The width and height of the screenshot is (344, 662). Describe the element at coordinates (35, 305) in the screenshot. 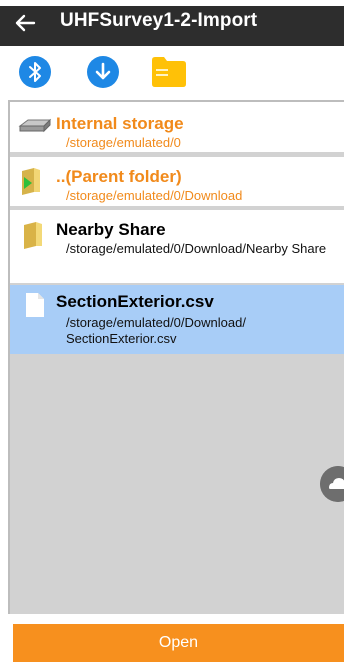

I see `file-icon` at that location.